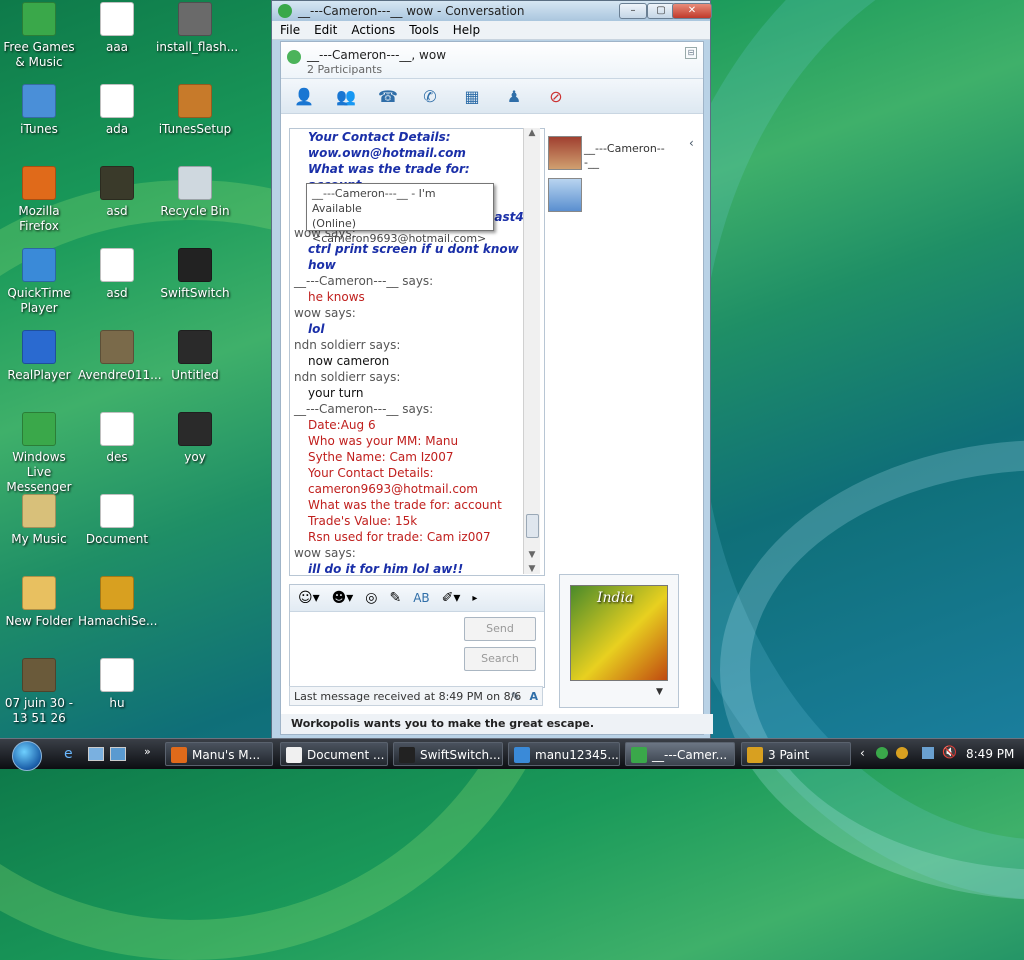  What do you see at coordinates (39, 602) in the screenshot?
I see `desktop-icon: New Folder` at bounding box center [39, 602].